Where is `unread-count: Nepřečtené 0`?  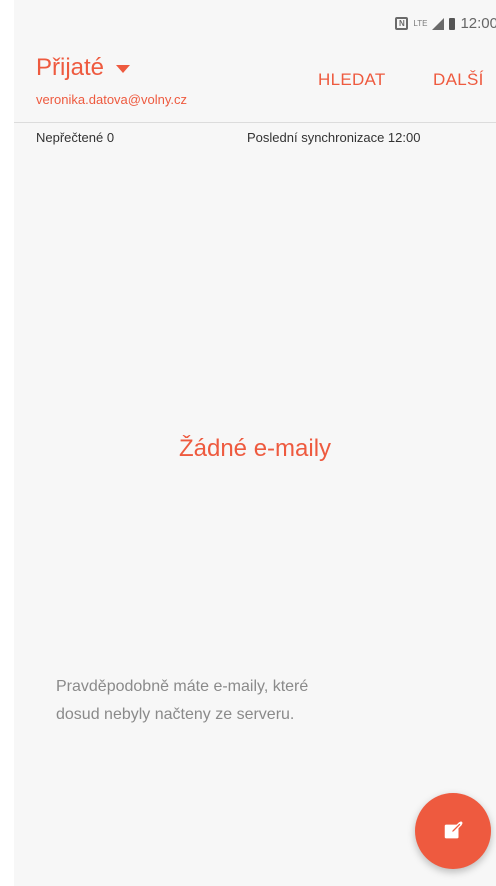 unread-count: Nepřečtené 0 is located at coordinates (75, 137).